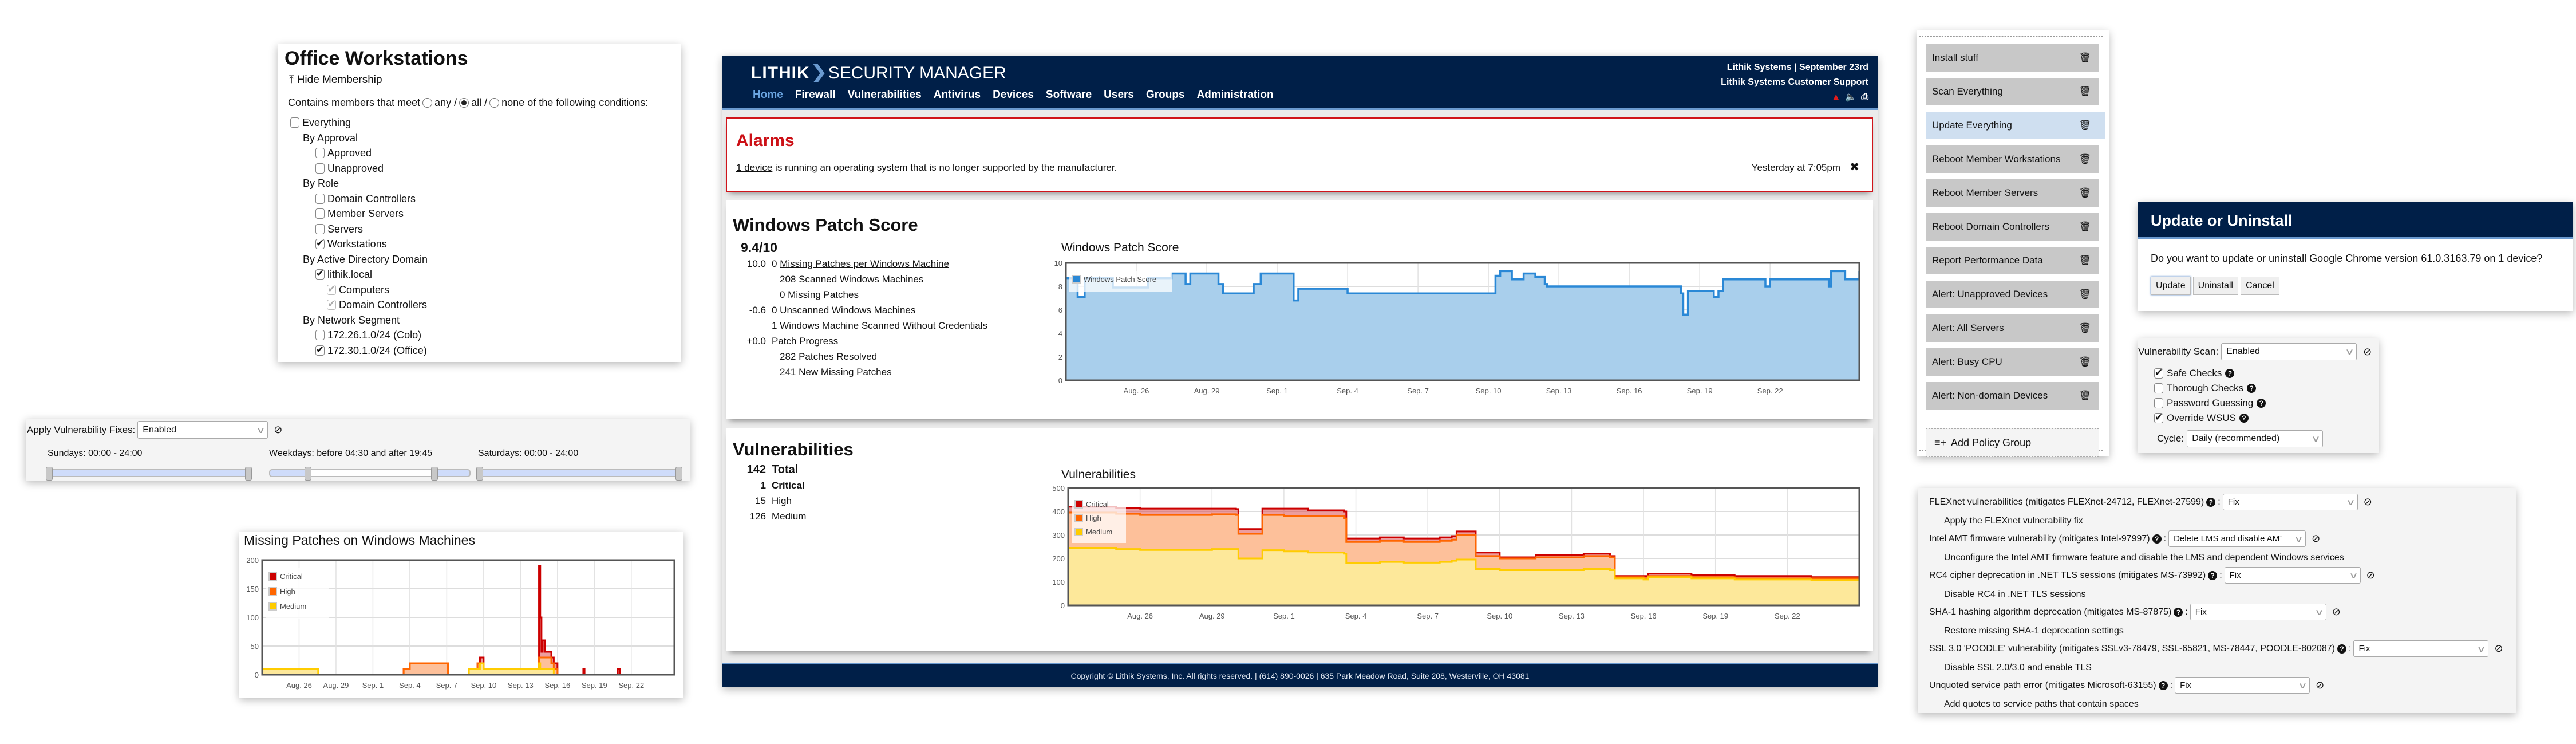 This screenshot has height=744, width=2576. What do you see at coordinates (202, 430) in the screenshot?
I see `apply-fixes-select: Enabled ∨` at bounding box center [202, 430].